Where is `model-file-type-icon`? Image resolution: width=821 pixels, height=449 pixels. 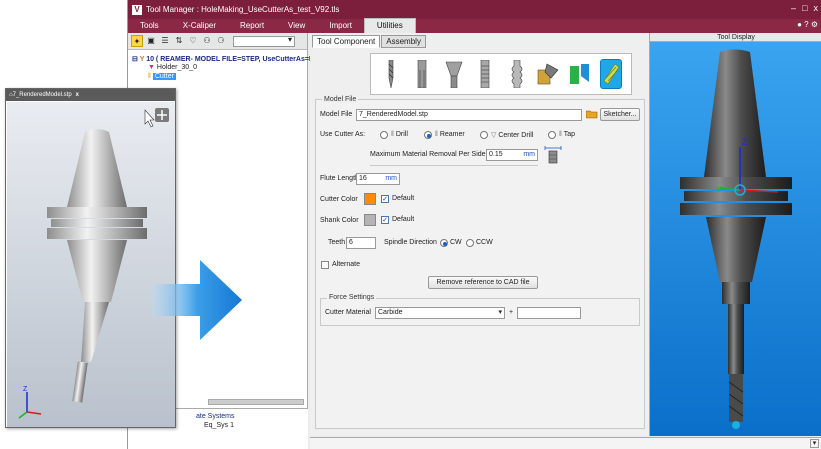 model-file-type-icon is located at coordinates (611, 74).